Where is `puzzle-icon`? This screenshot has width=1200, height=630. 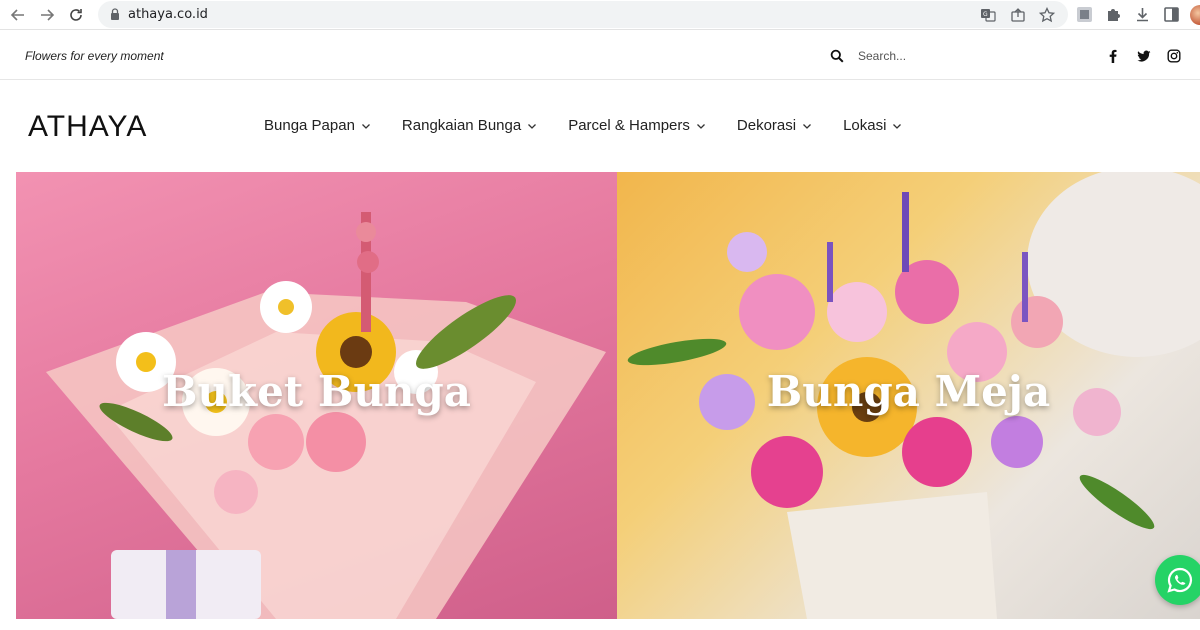 puzzle-icon is located at coordinates (1113, 14).